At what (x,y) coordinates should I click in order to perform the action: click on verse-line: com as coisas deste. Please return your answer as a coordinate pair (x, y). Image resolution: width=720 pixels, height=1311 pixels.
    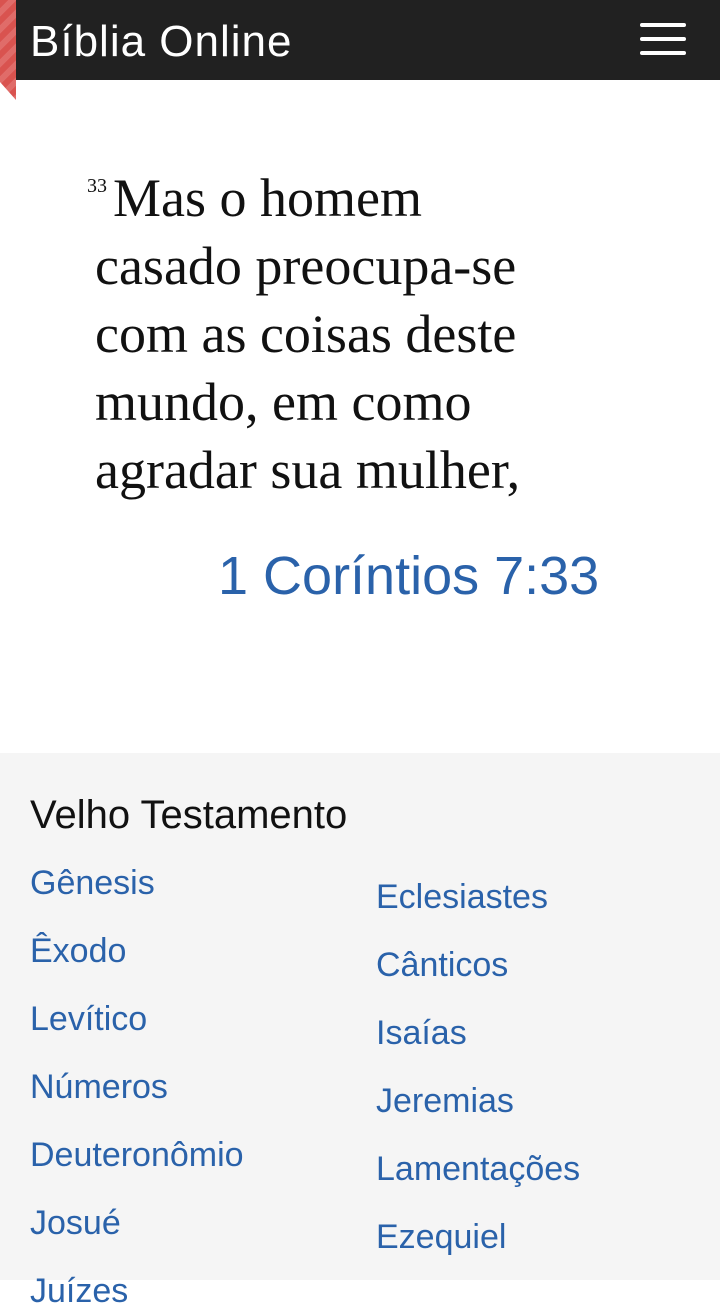
    Looking at the image, I should click on (306, 334).